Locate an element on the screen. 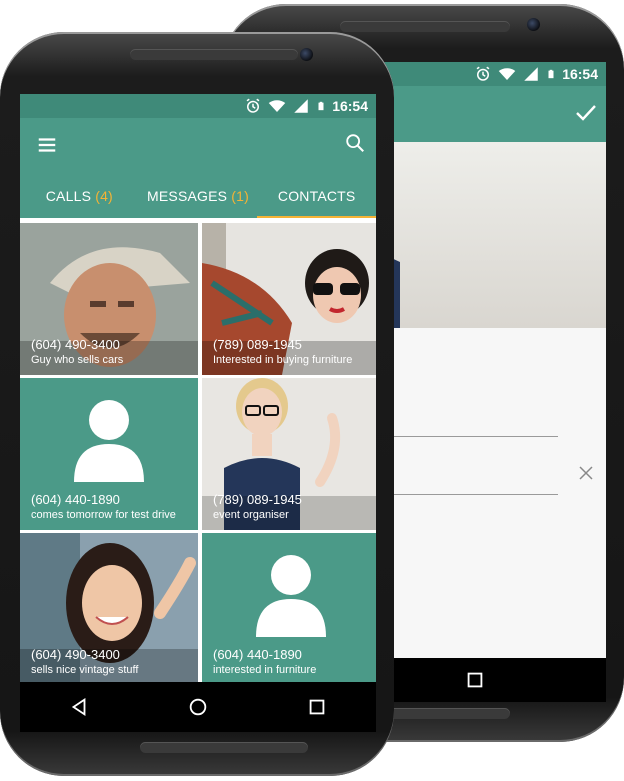 The height and width of the screenshot is (781, 624). tab-calls: CALLS (4) is located at coordinates (79, 197).